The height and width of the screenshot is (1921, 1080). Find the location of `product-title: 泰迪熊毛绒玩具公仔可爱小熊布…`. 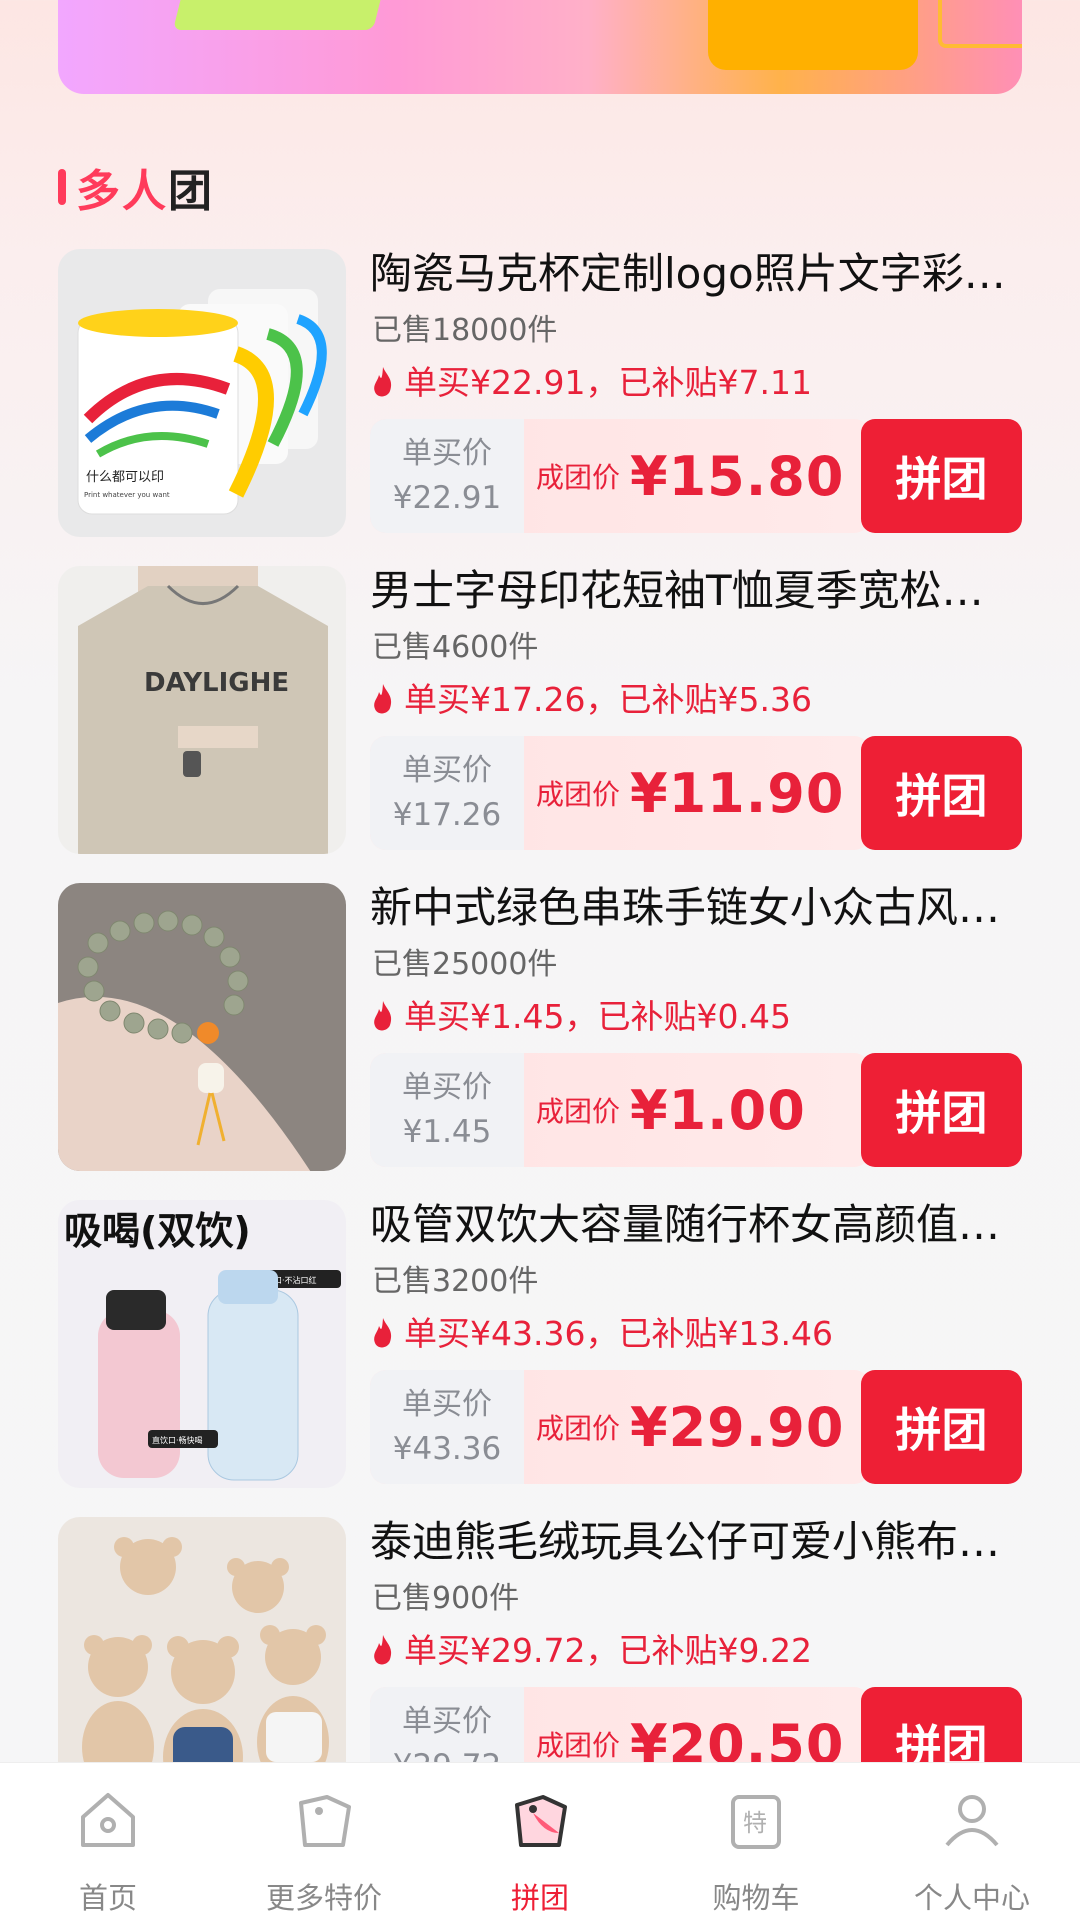

product-title: 泰迪熊毛绒玩具公仔可爱小熊布… is located at coordinates (695, 1542).